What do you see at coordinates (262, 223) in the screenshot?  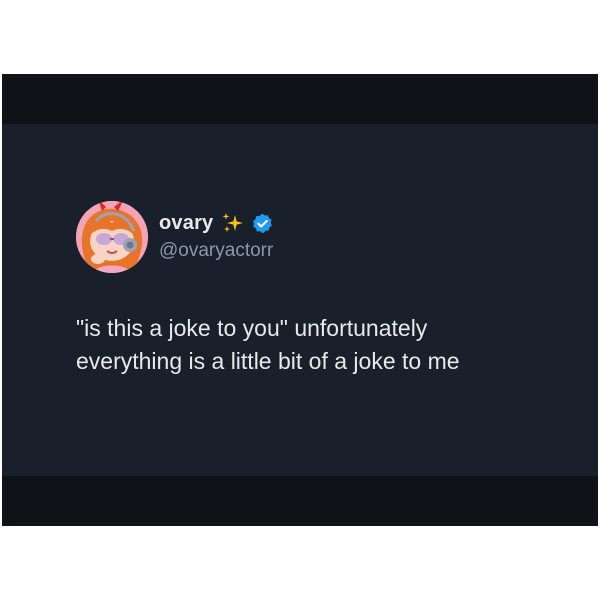 I see `verified-badge-icon` at bounding box center [262, 223].